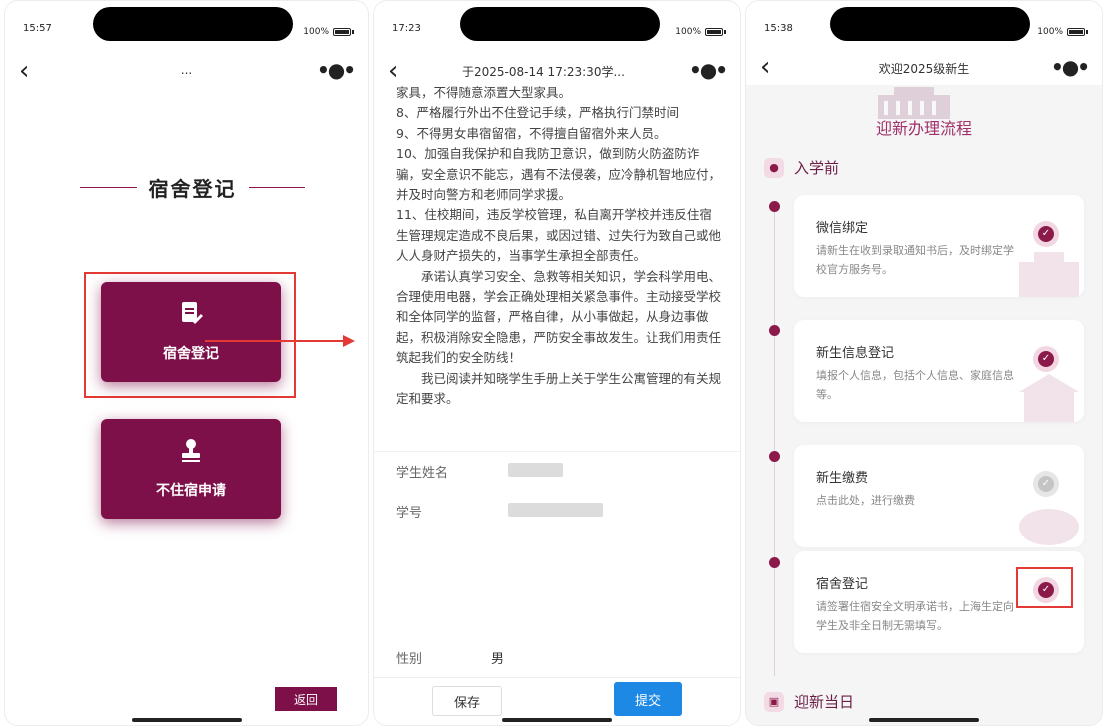 The image size is (1107, 726). I want to click on step-card-payment: 新生缴费 点击此处，进行缴费, so click(939, 496).